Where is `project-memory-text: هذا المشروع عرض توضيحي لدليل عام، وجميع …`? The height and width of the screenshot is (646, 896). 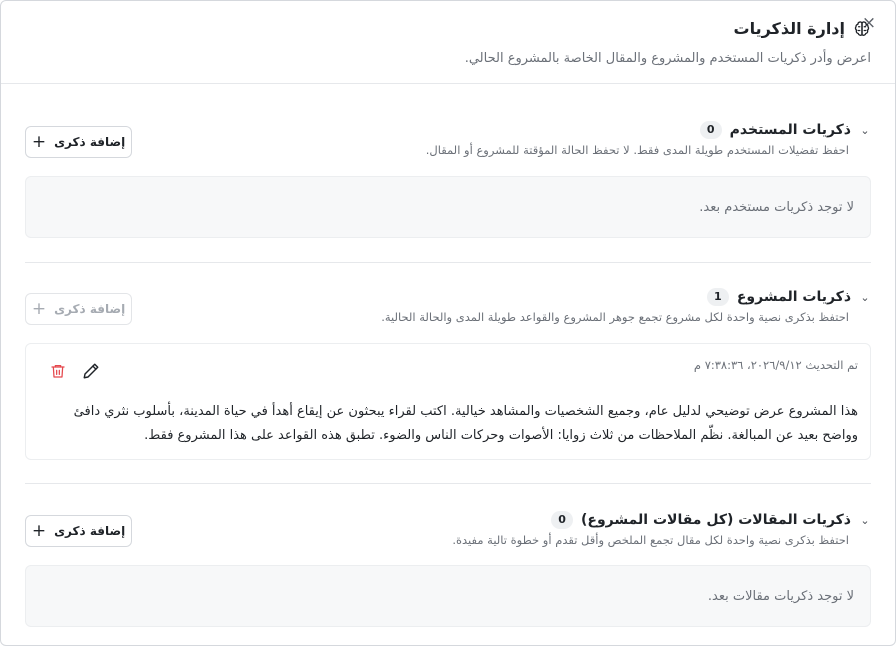 project-memory-text: هذا المشروع عرض توضيحي لدليل عام، وجميع … is located at coordinates (465, 423).